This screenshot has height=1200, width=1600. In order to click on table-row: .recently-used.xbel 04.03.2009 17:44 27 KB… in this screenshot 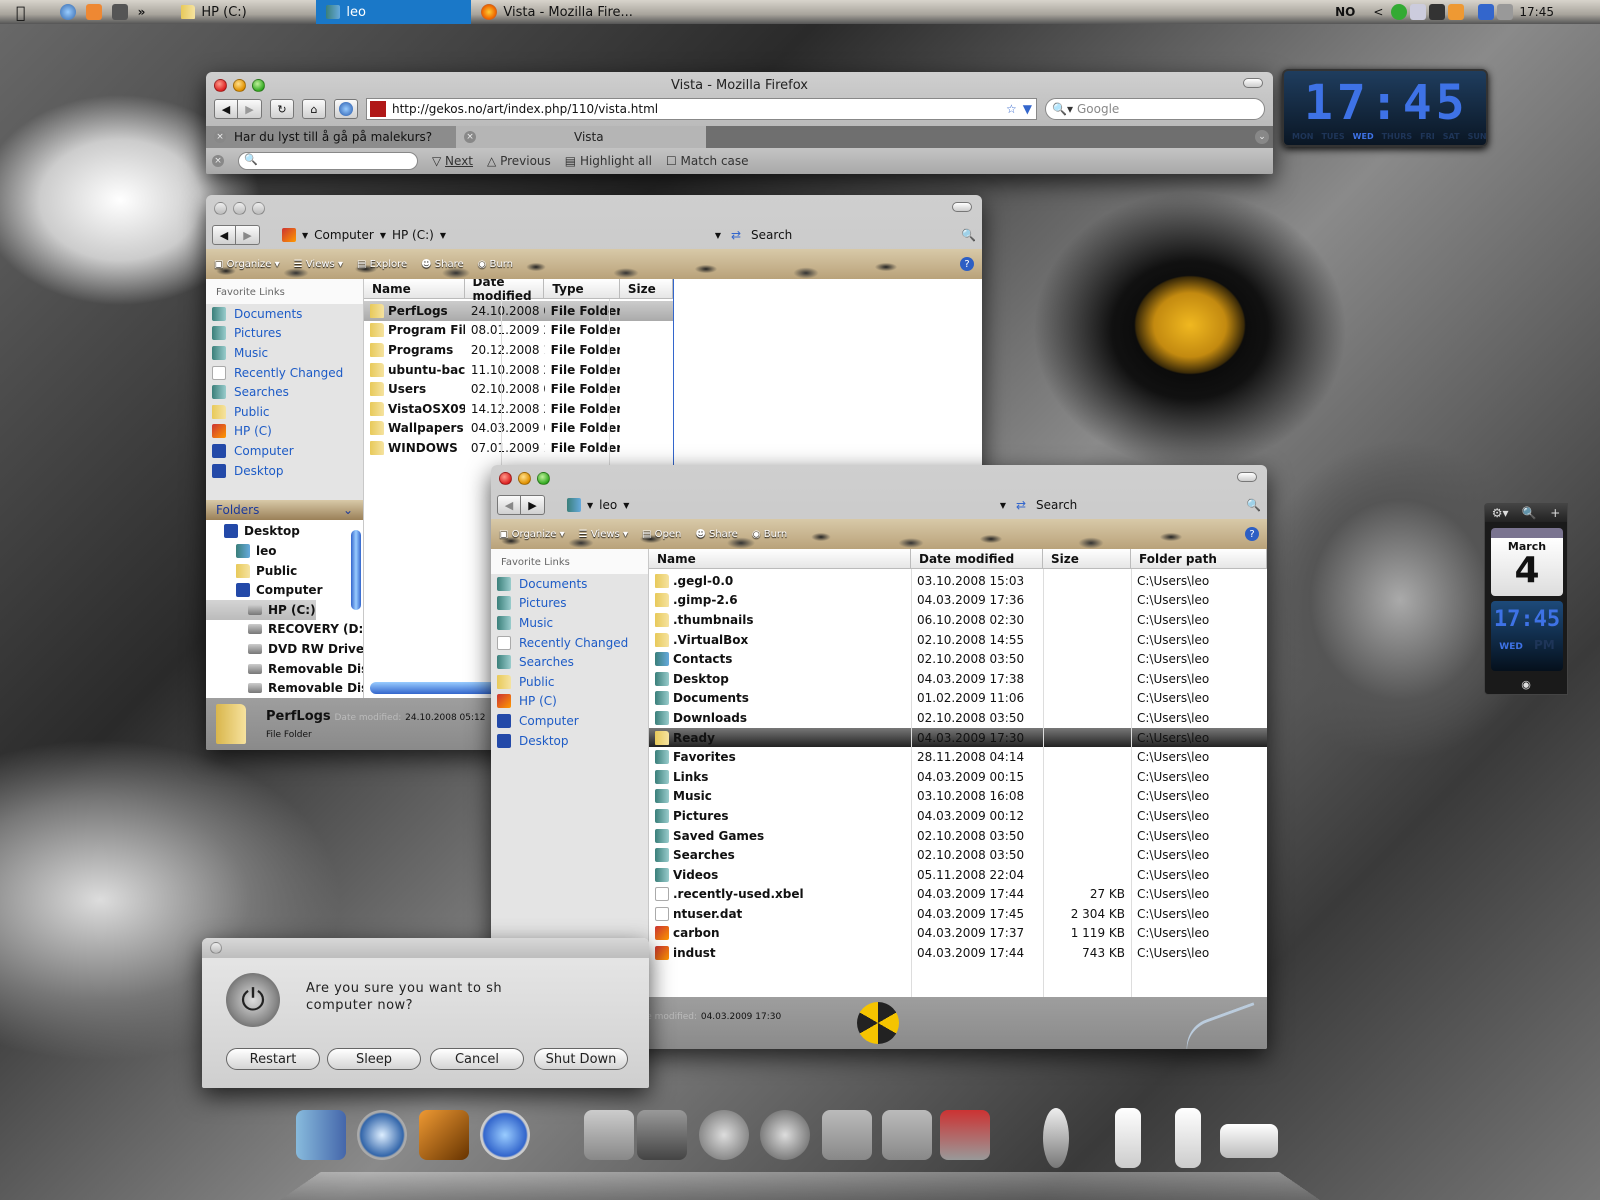, I will do `click(958, 895)`.